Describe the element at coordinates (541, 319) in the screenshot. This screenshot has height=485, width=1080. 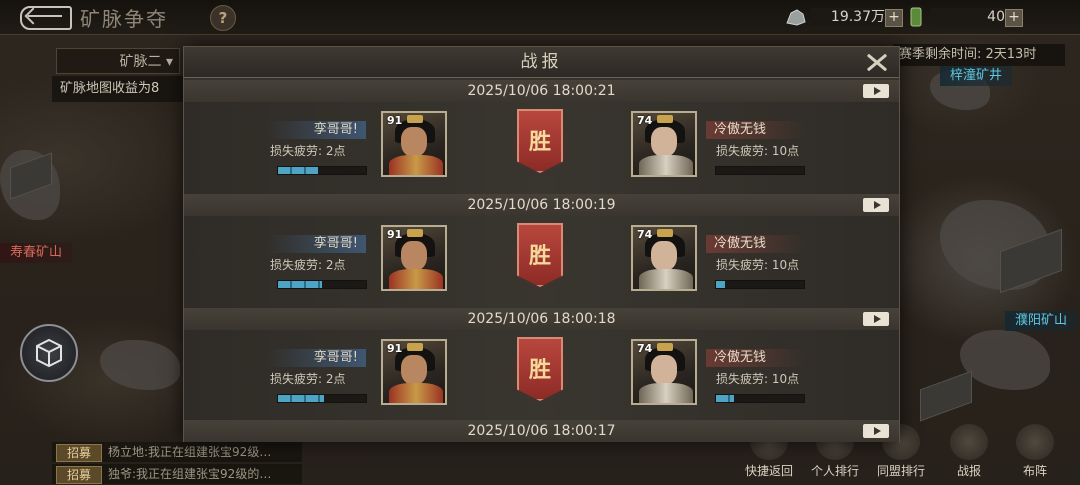
I see `report-date: 2025/10/06 18:00:18` at that location.